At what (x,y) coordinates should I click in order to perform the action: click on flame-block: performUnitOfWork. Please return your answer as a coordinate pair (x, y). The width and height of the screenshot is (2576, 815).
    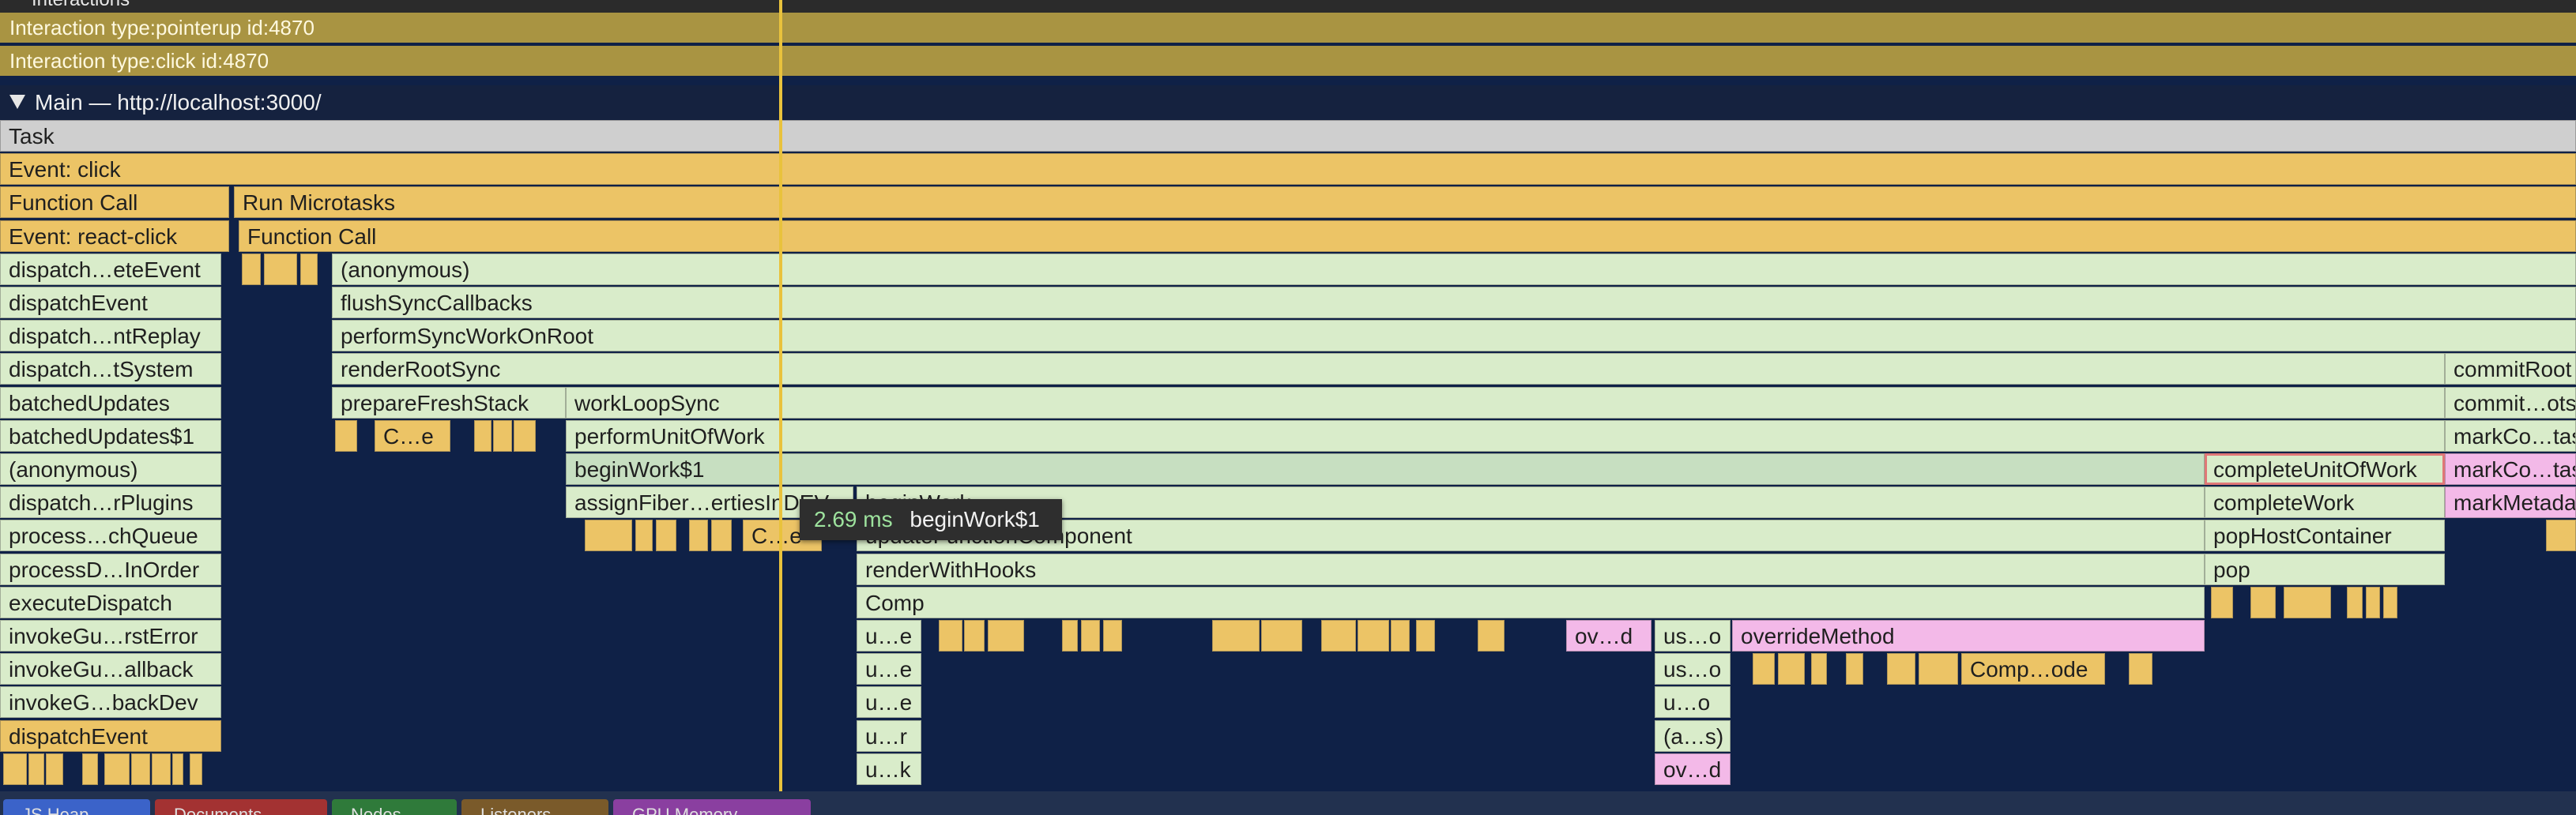
    Looking at the image, I should click on (1505, 435).